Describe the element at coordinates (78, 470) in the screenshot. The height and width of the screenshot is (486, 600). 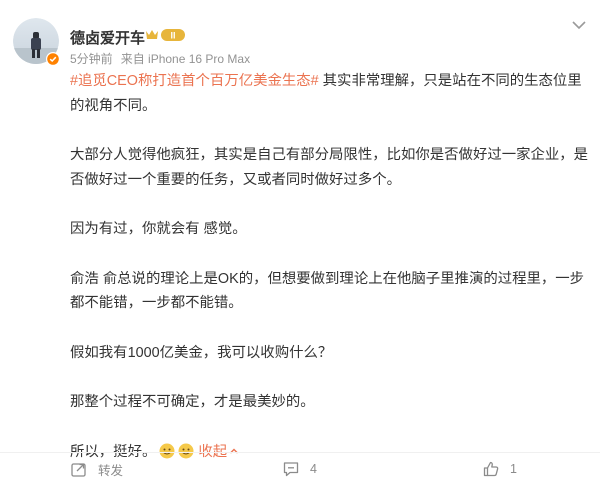
I see `repost-icon` at that location.